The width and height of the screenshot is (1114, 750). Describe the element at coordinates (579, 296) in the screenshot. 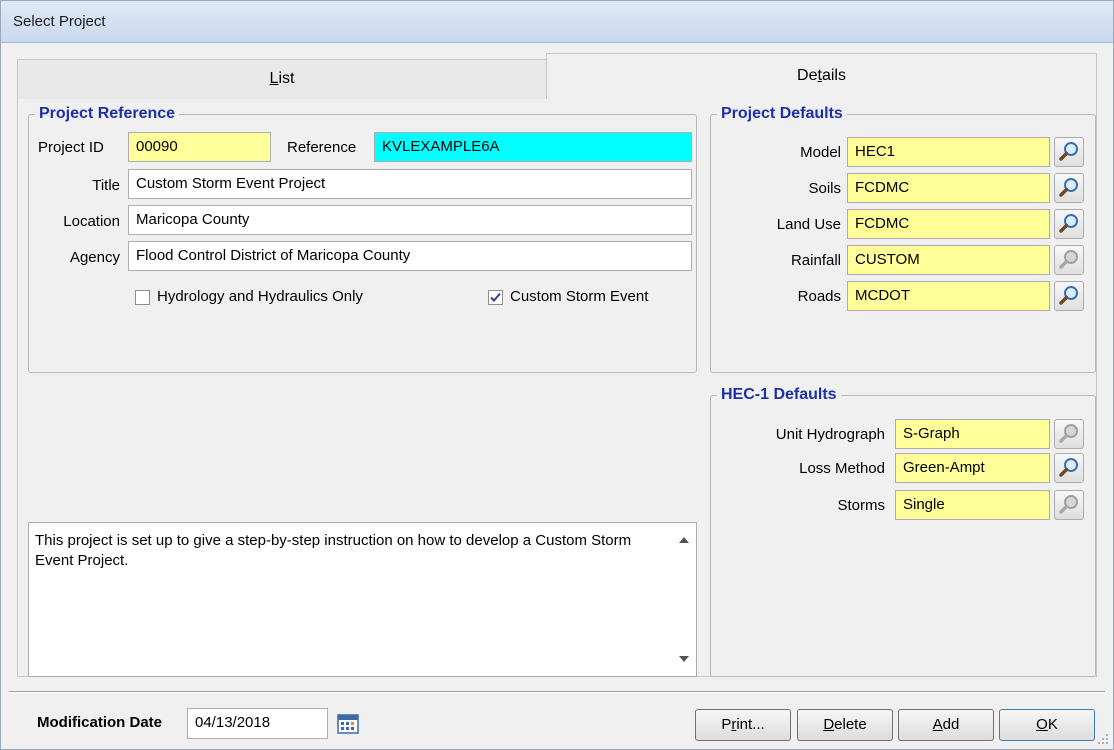

I see `custom-storm-label: Custom Storm Event` at that location.